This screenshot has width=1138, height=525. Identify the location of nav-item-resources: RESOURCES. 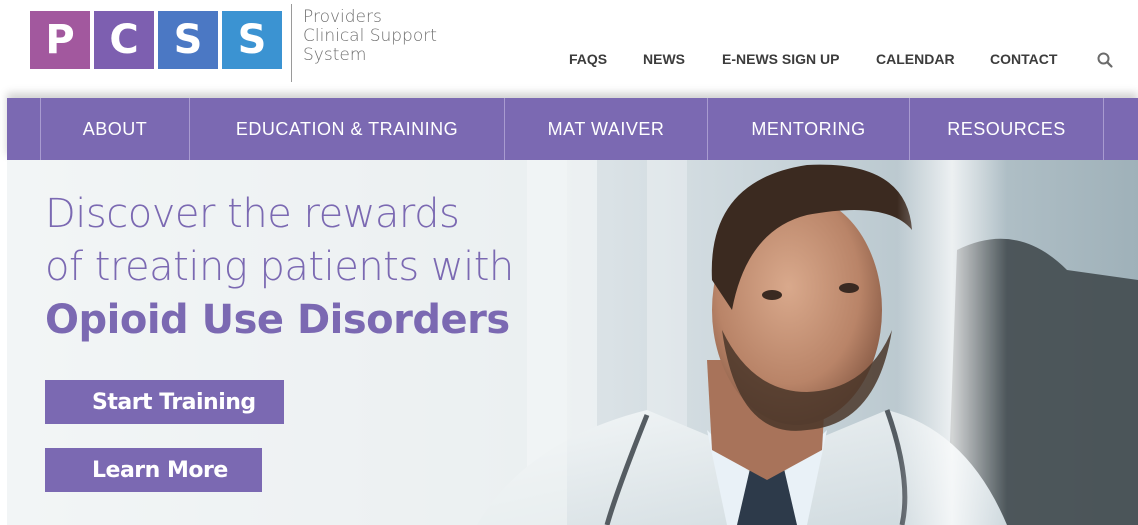
(1006, 129).